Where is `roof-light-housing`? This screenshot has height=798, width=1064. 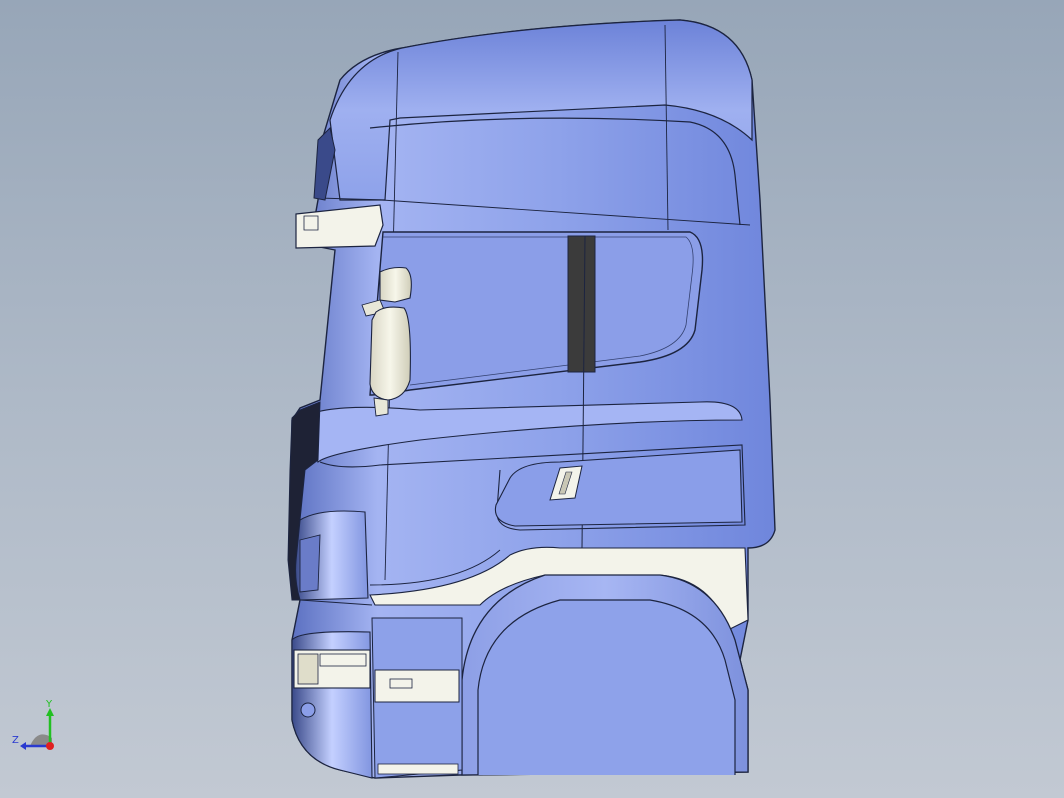
roof-light-housing is located at coordinates (339, 226).